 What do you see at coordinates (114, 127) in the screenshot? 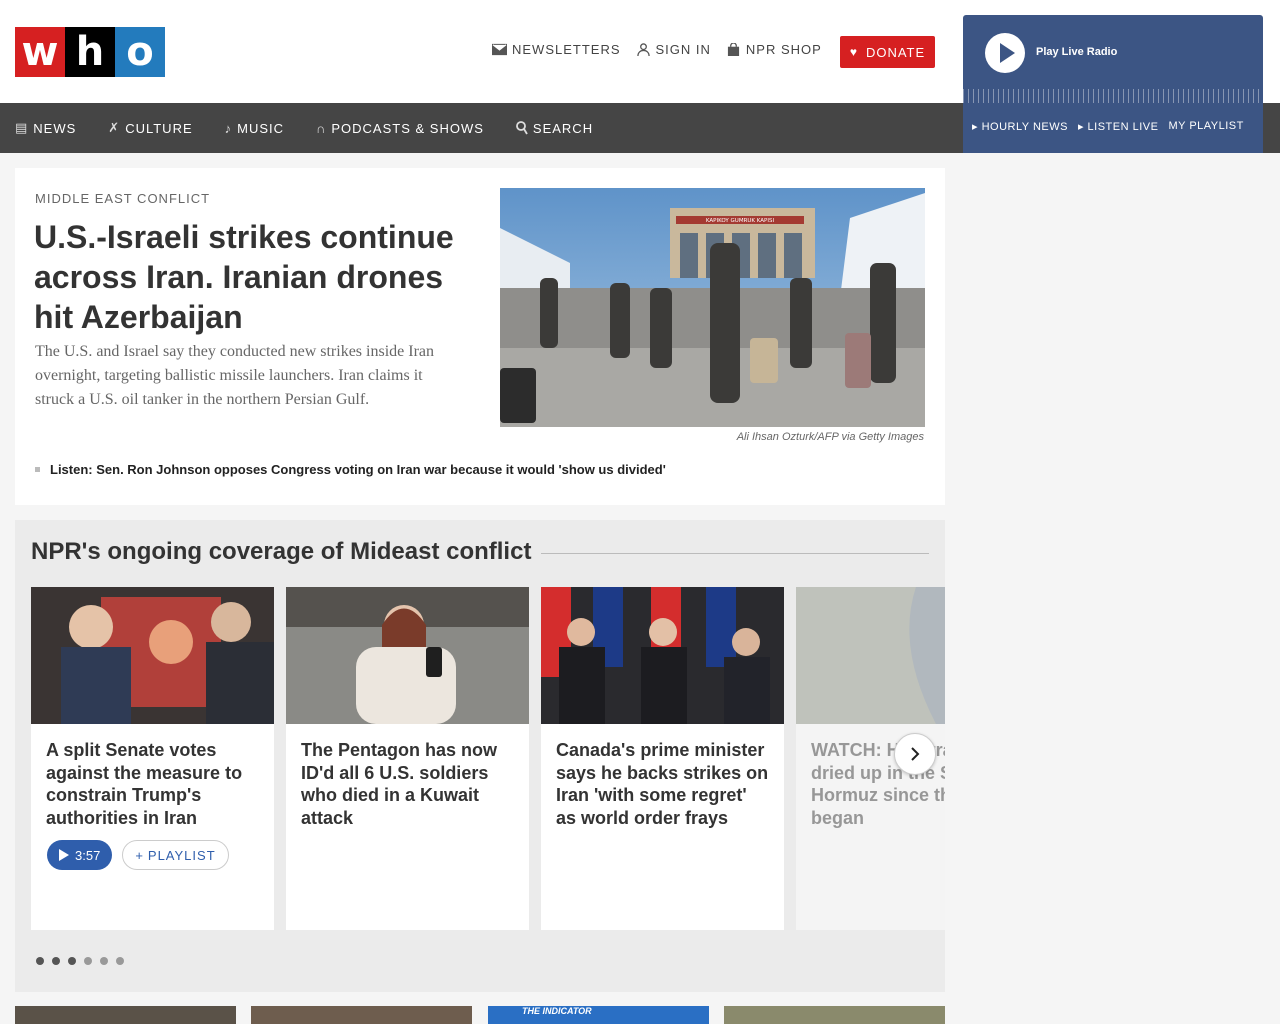
I see `culture-icon: ✗` at bounding box center [114, 127].